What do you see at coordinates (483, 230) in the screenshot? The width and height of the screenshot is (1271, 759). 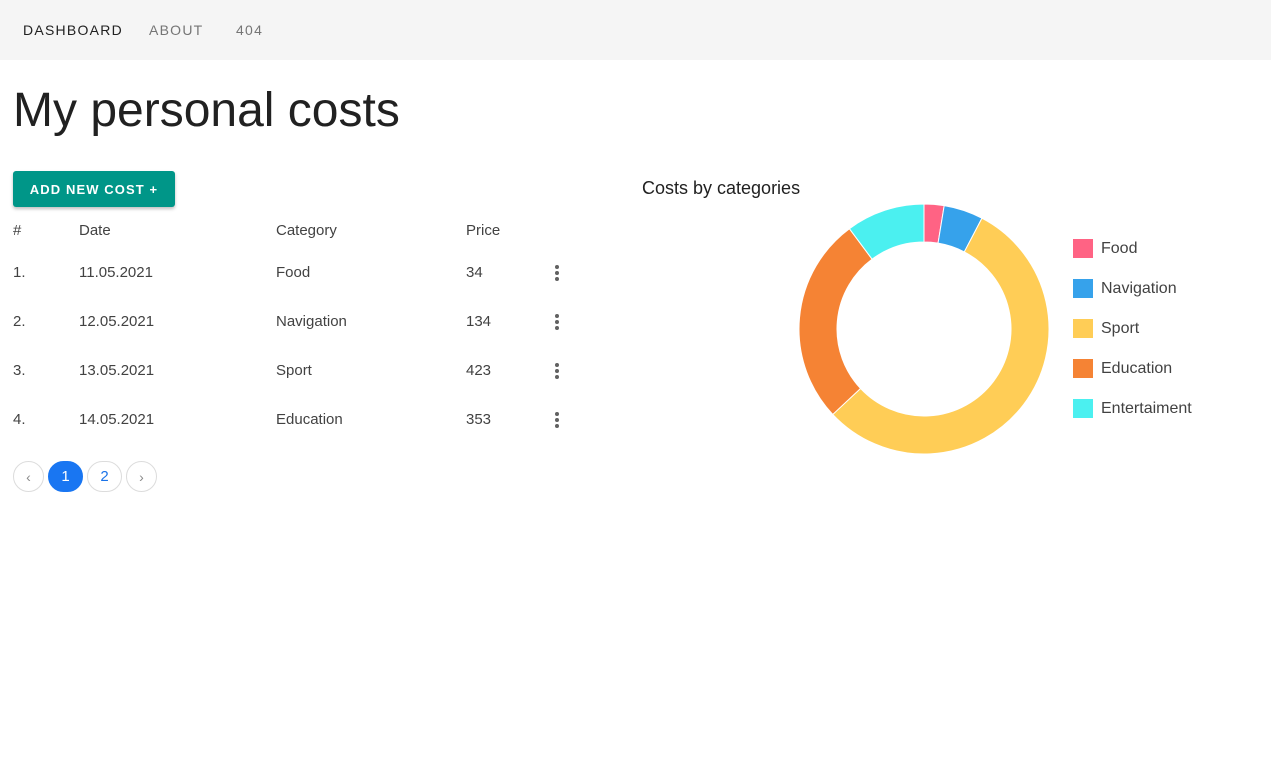 I see `header-price: Price` at bounding box center [483, 230].